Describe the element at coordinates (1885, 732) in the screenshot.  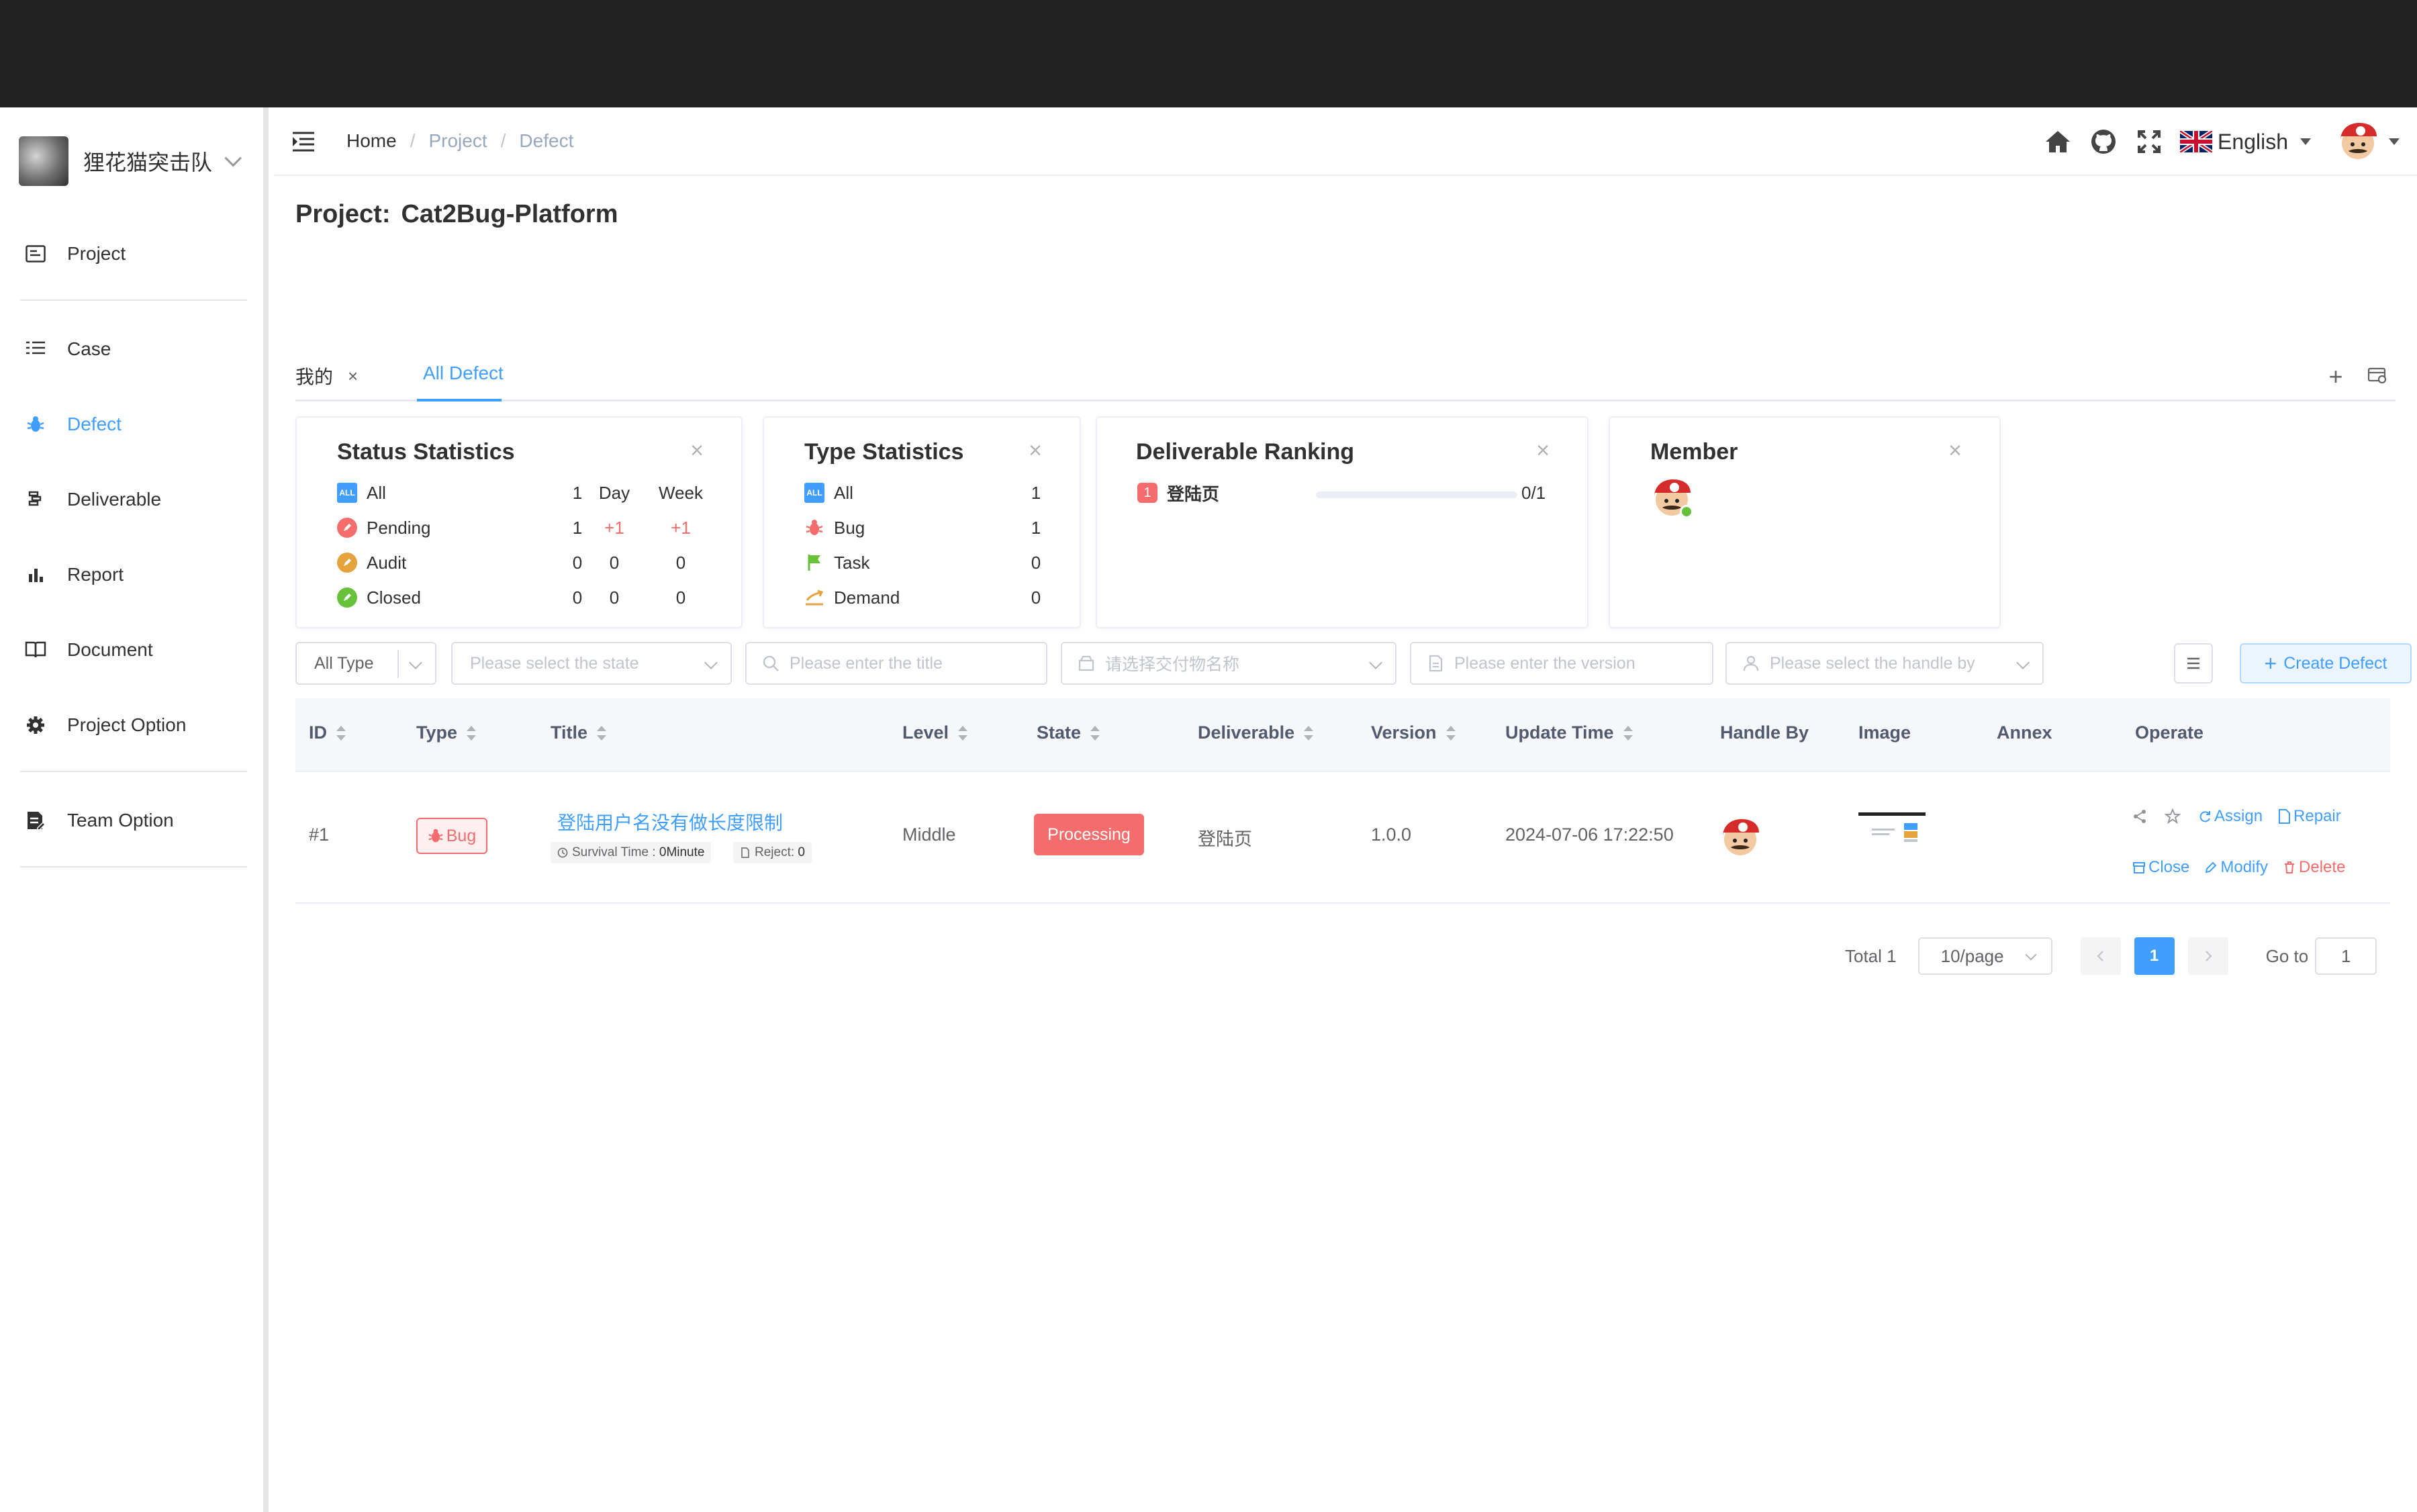
I see `column-header-image: Image` at that location.